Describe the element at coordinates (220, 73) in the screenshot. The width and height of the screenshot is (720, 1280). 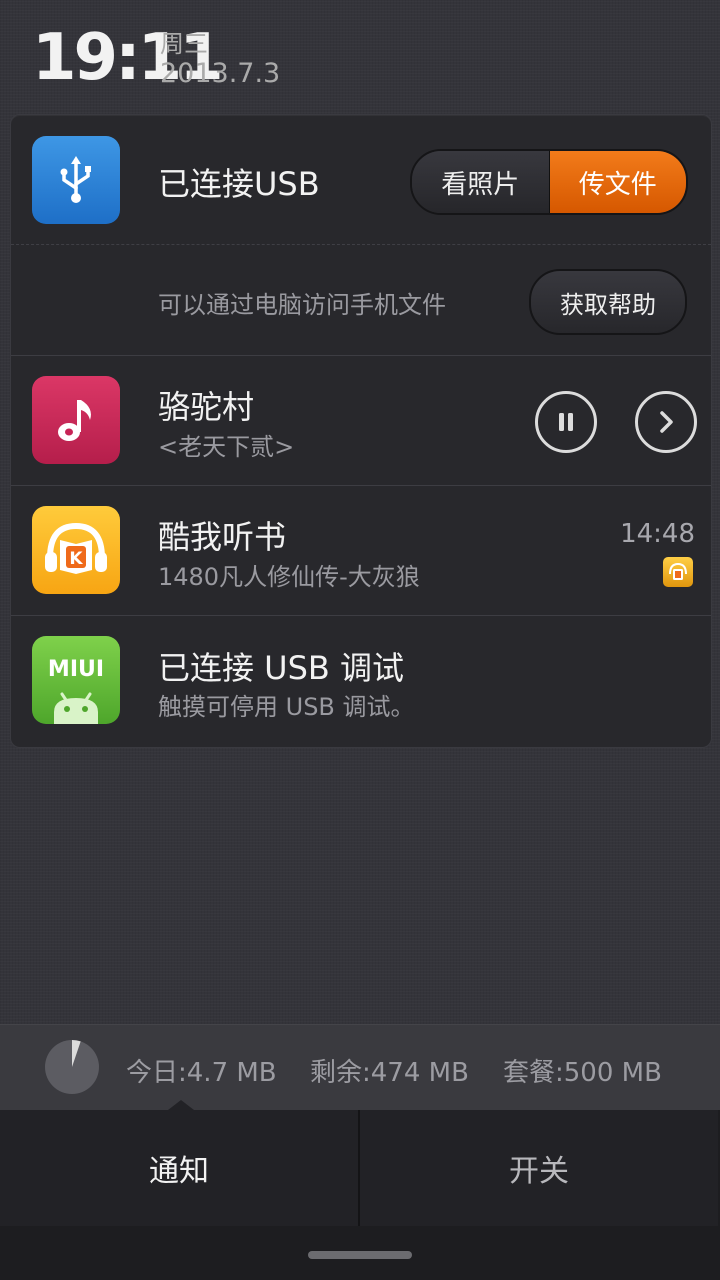
I see `date: 2013.7.3` at that location.